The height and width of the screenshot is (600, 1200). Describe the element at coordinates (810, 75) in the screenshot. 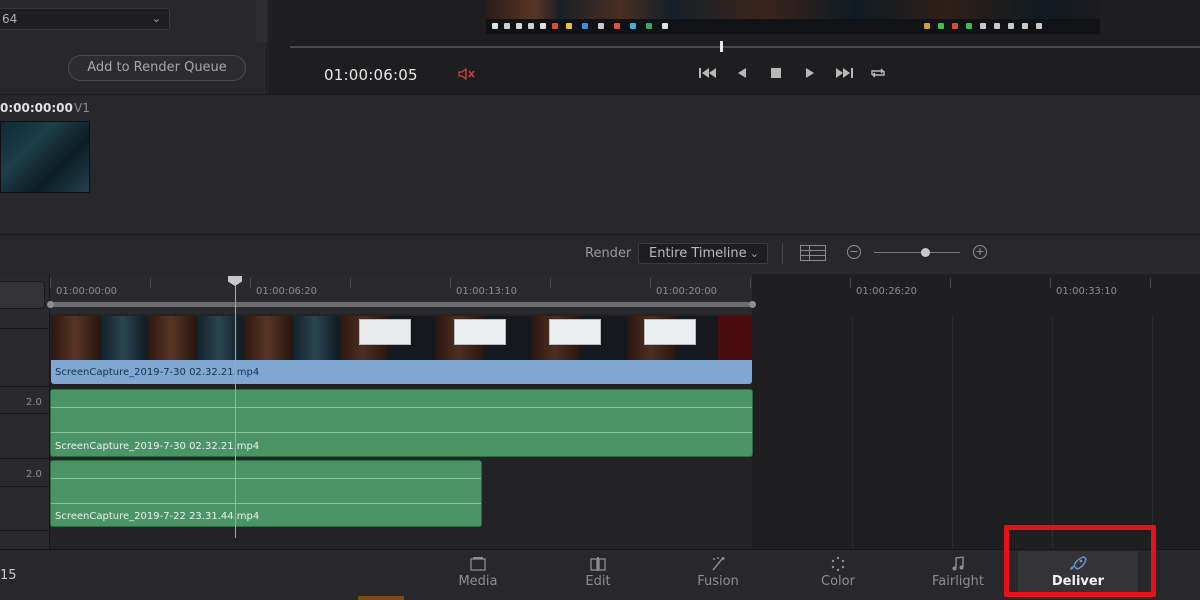

I see `play-button` at that location.